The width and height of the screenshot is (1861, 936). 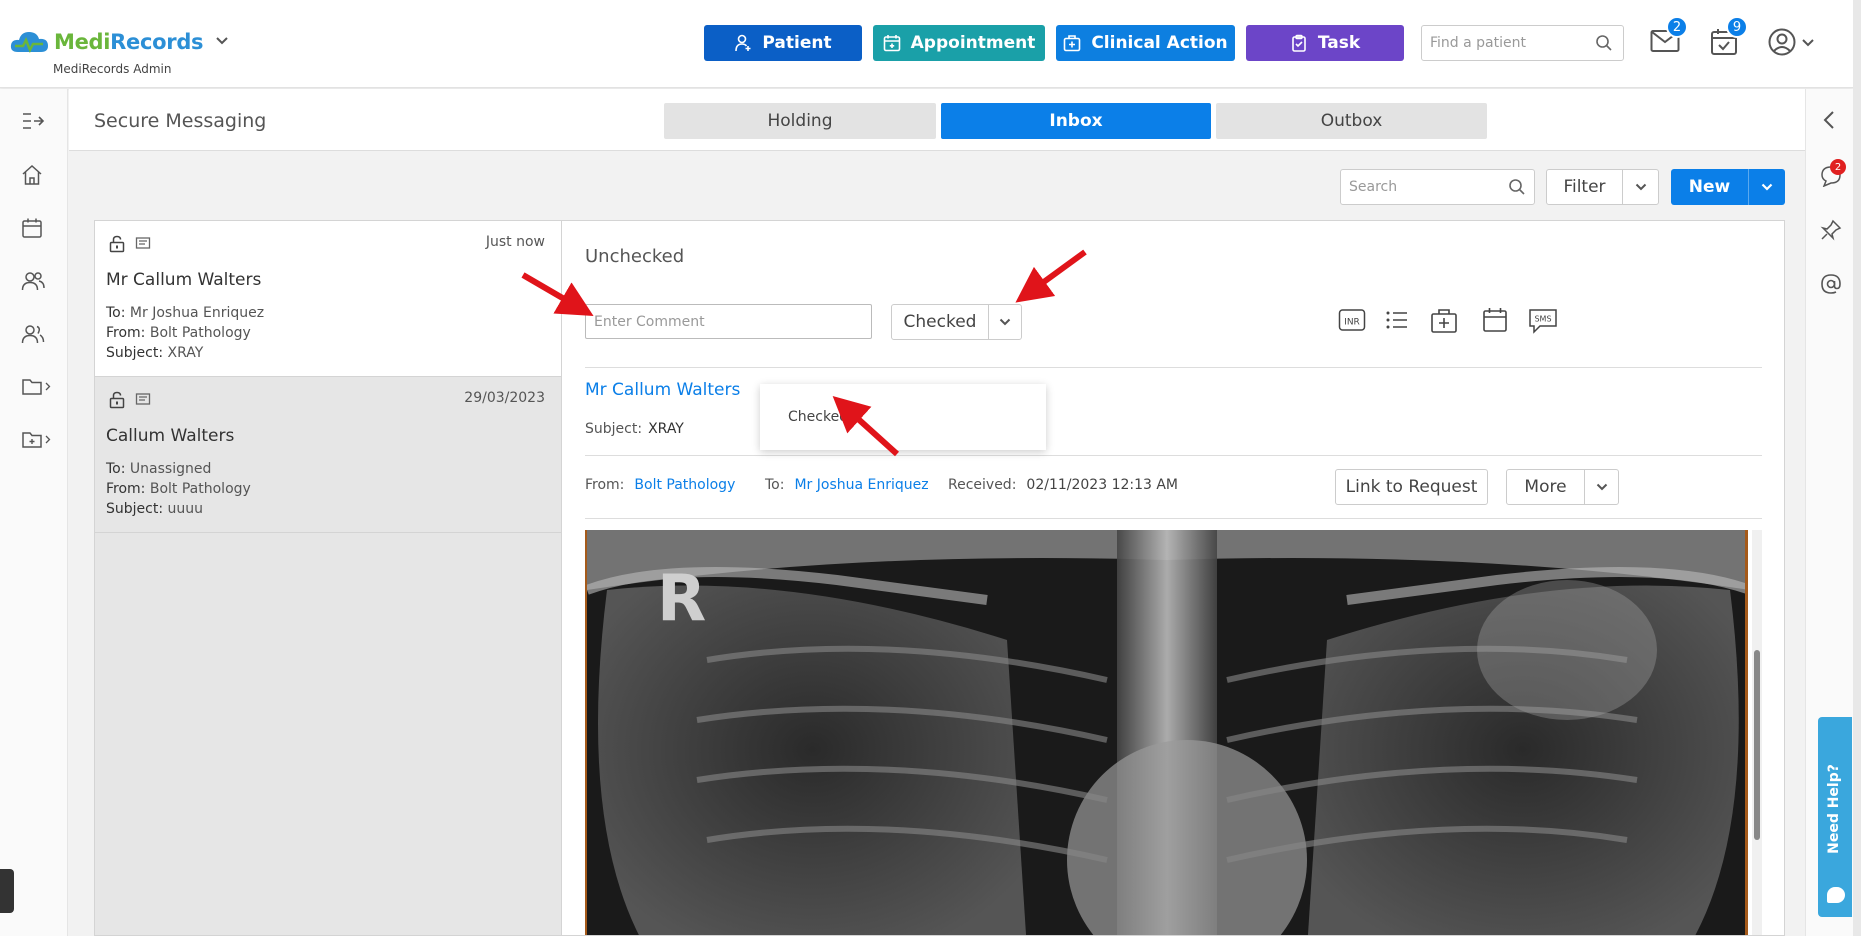 I want to click on appointment-button: Appointment, so click(x=959, y=43).